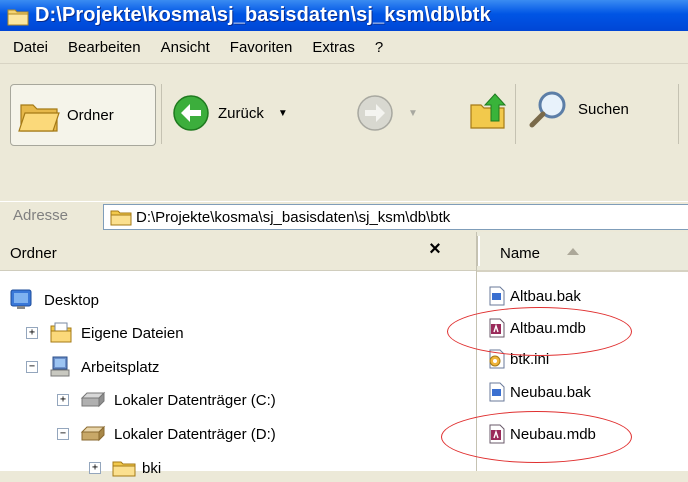 The width and height of the screenshot is (688, 482). I want to click on search-label: Suchen, so click(603, 109).